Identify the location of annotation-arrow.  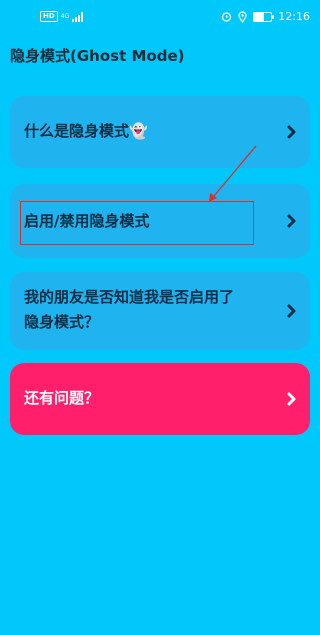
(233, 173).